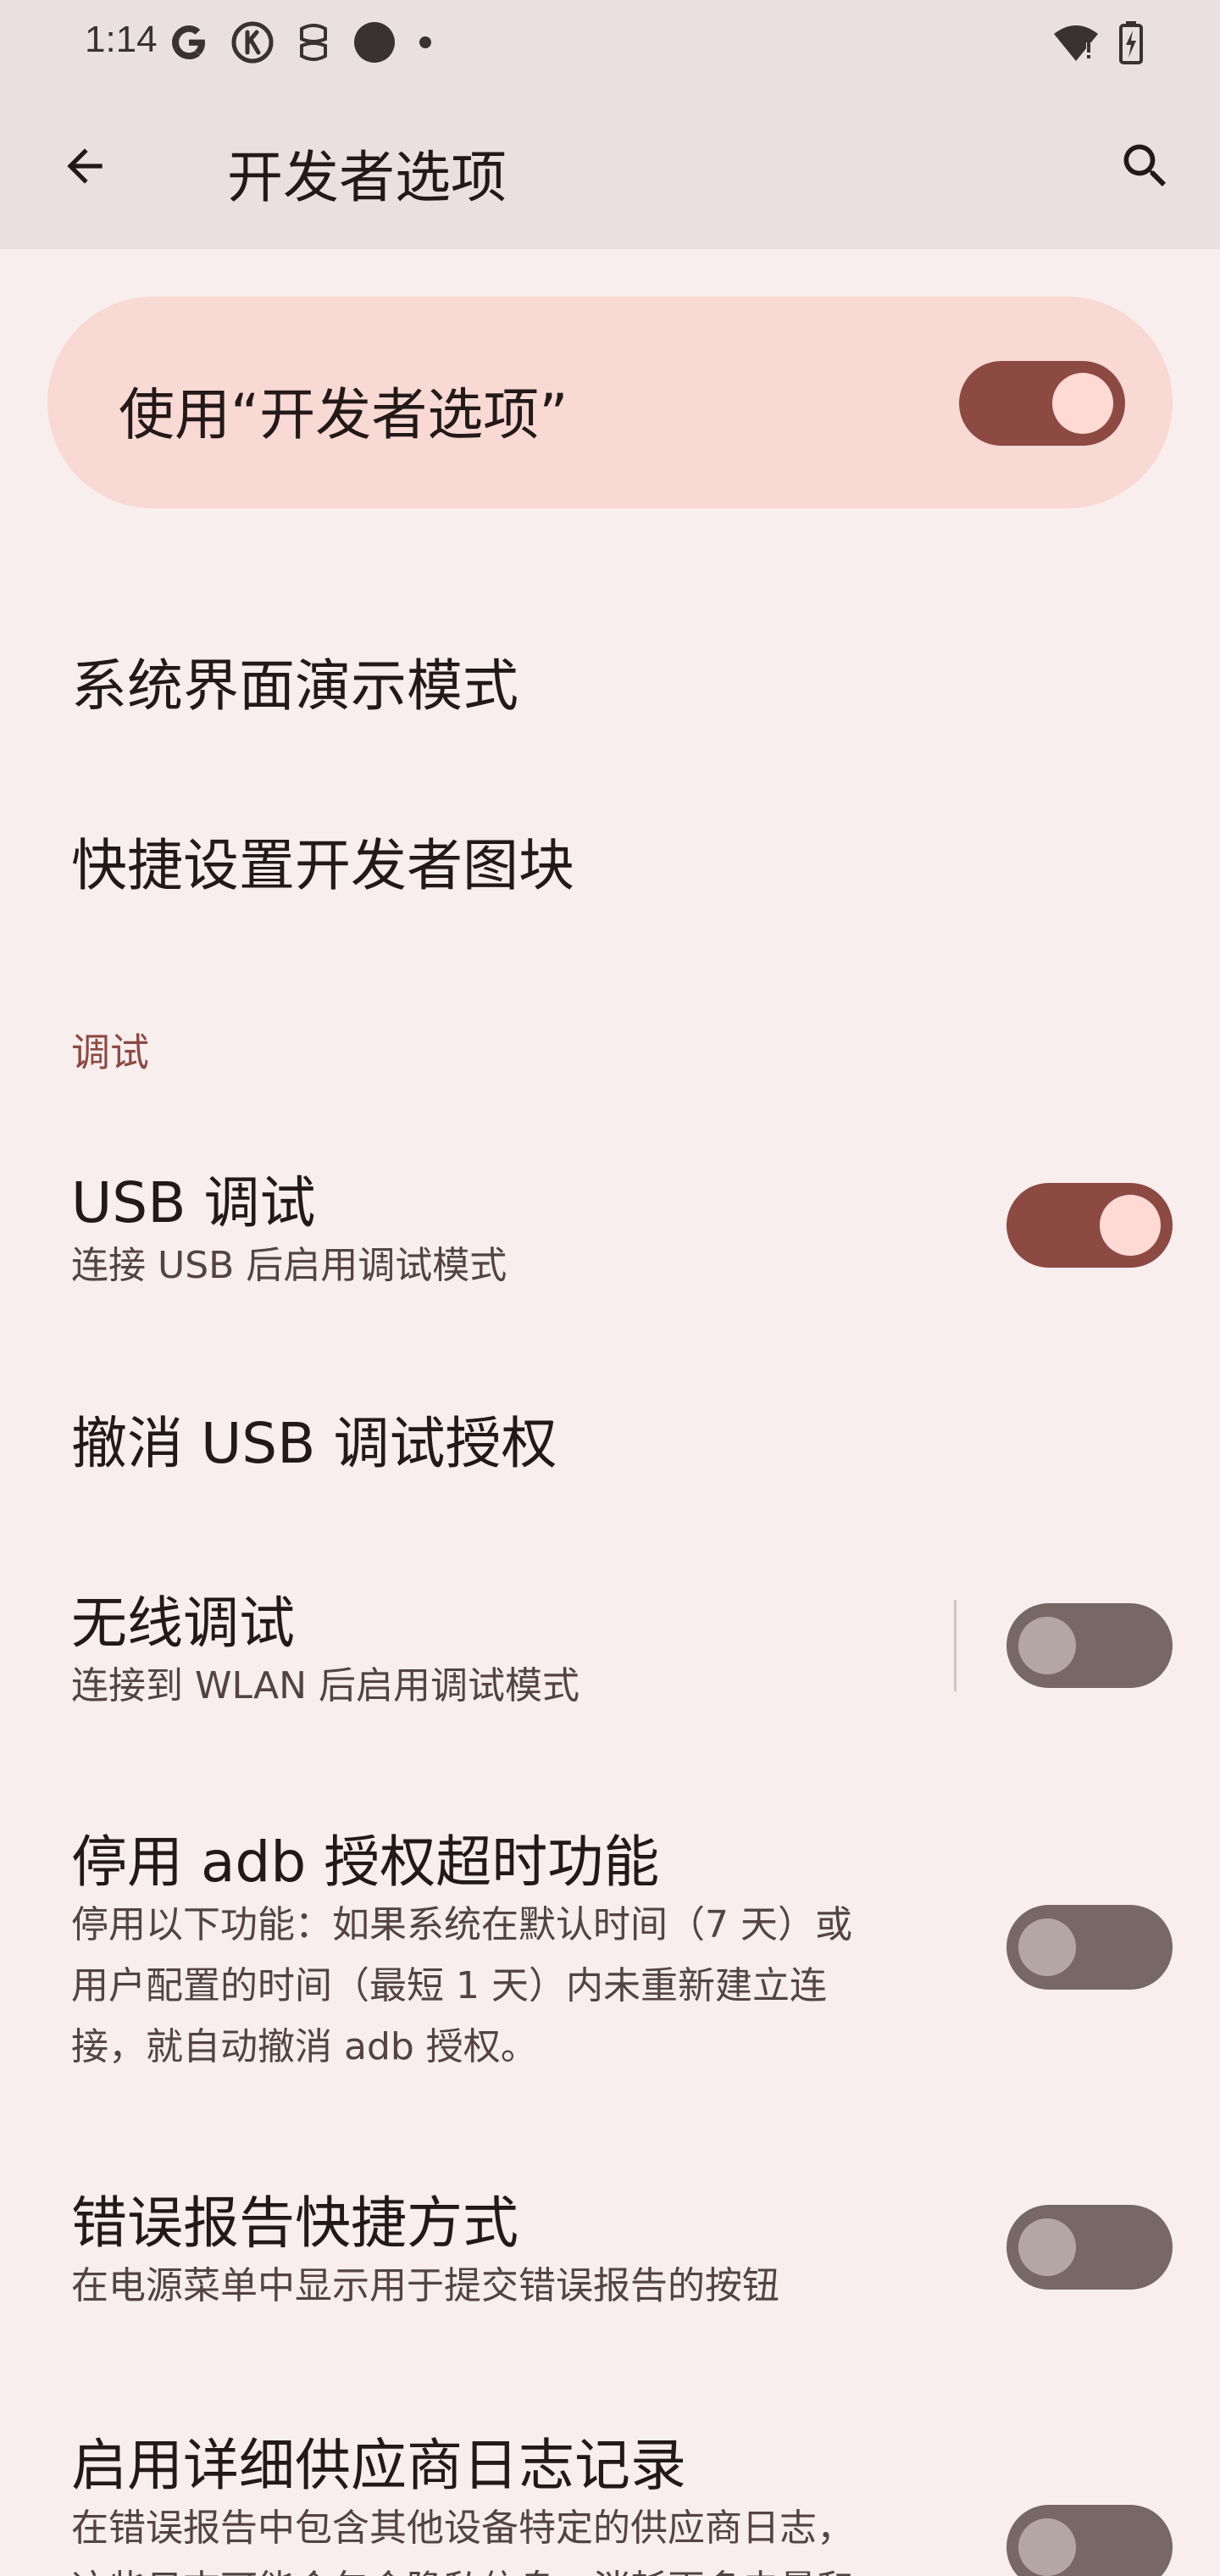 This screenshot has height=2576, width=1220. What do you see at coordinates (1089, 2247) in the screenshot?
I see `bugreport-shortcut-switch` at bounding box center [1089, 2247].